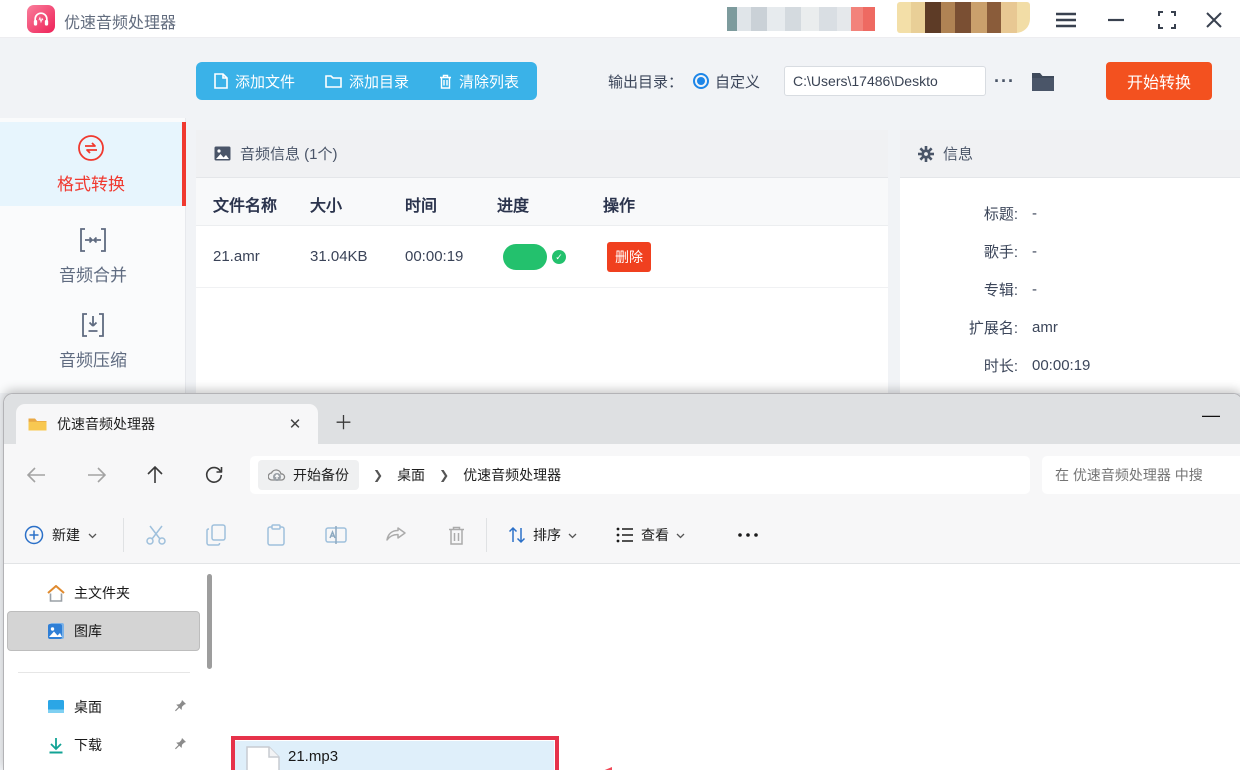 The width and height of the screenshot is (1240, 770). What do you see at coordinates (104, 672) in the screenshot?
I see `sidebar-divider` at bounding box center [104, 672].